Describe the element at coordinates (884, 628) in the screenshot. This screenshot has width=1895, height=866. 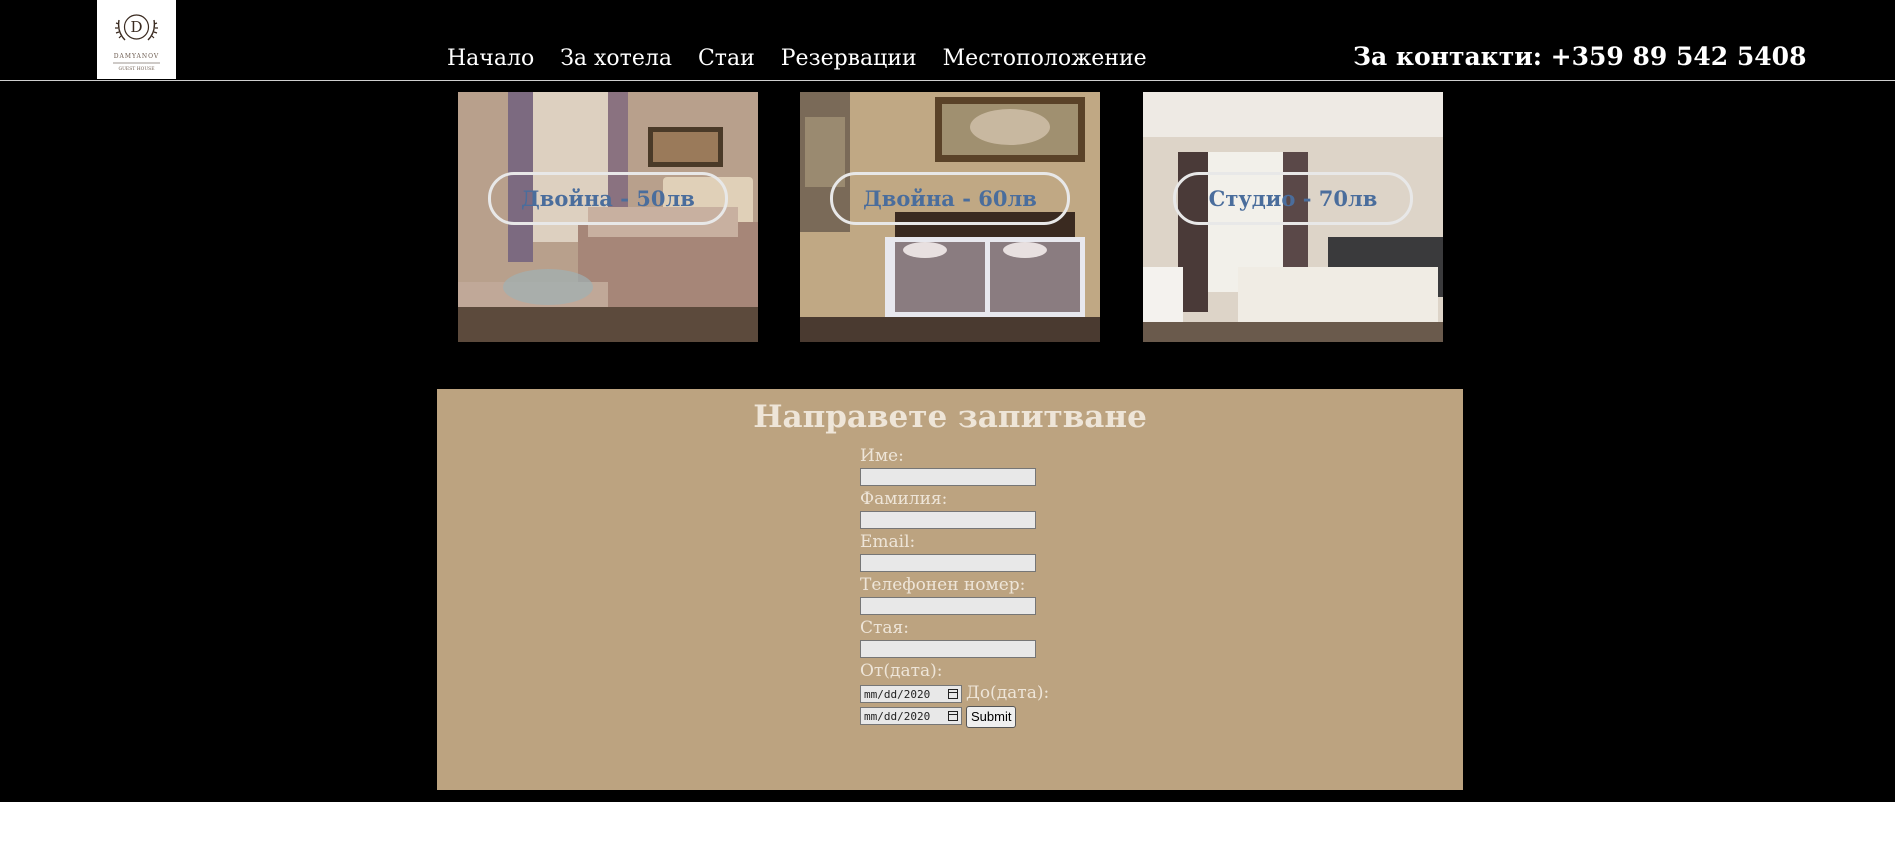
I see `room-label: Стая:` at that location.